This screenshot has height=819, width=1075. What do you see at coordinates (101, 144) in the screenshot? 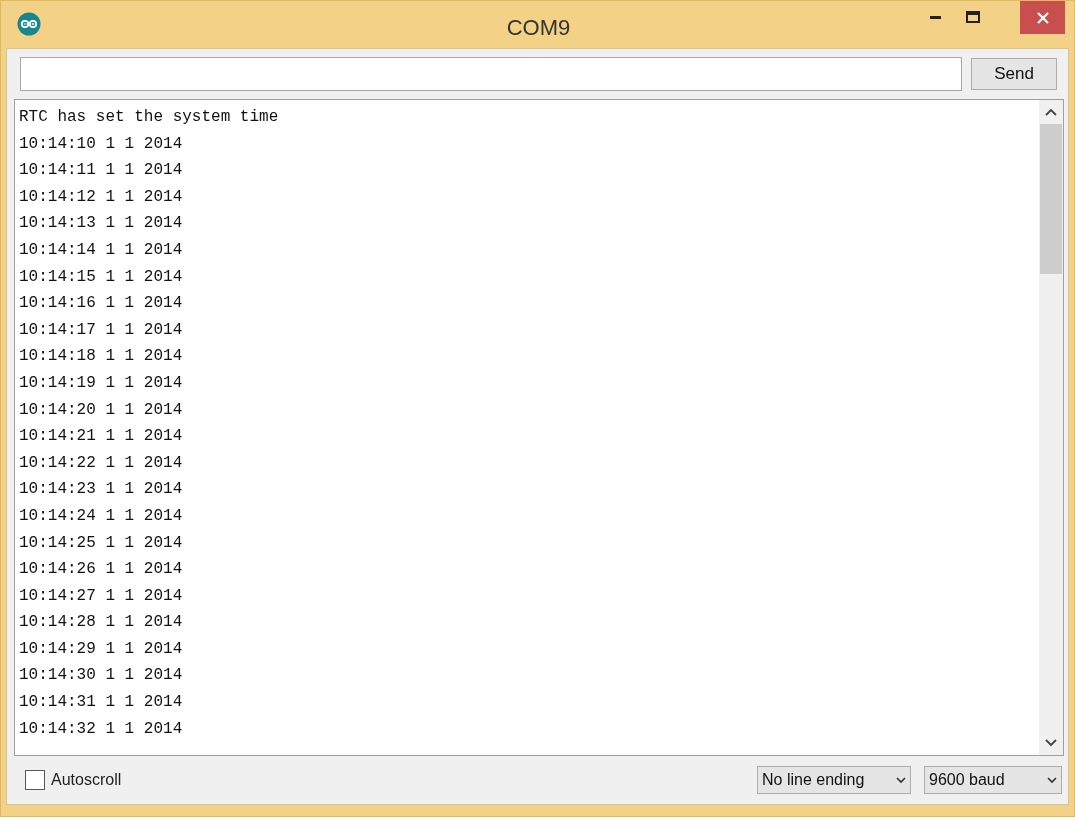
I see `output-line: 10:14:10 1 1 2014` at bounding box center [101, 144].